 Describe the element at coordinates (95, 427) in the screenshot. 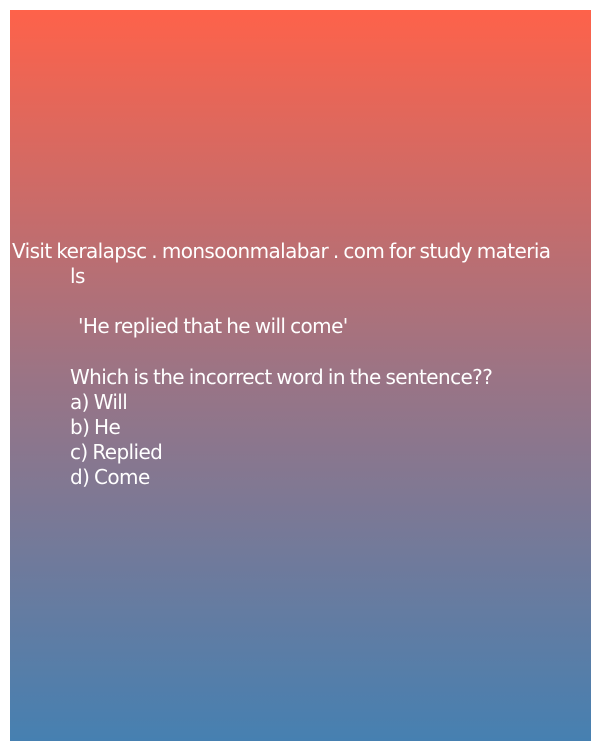

I see `option-b: b) He` at that location.